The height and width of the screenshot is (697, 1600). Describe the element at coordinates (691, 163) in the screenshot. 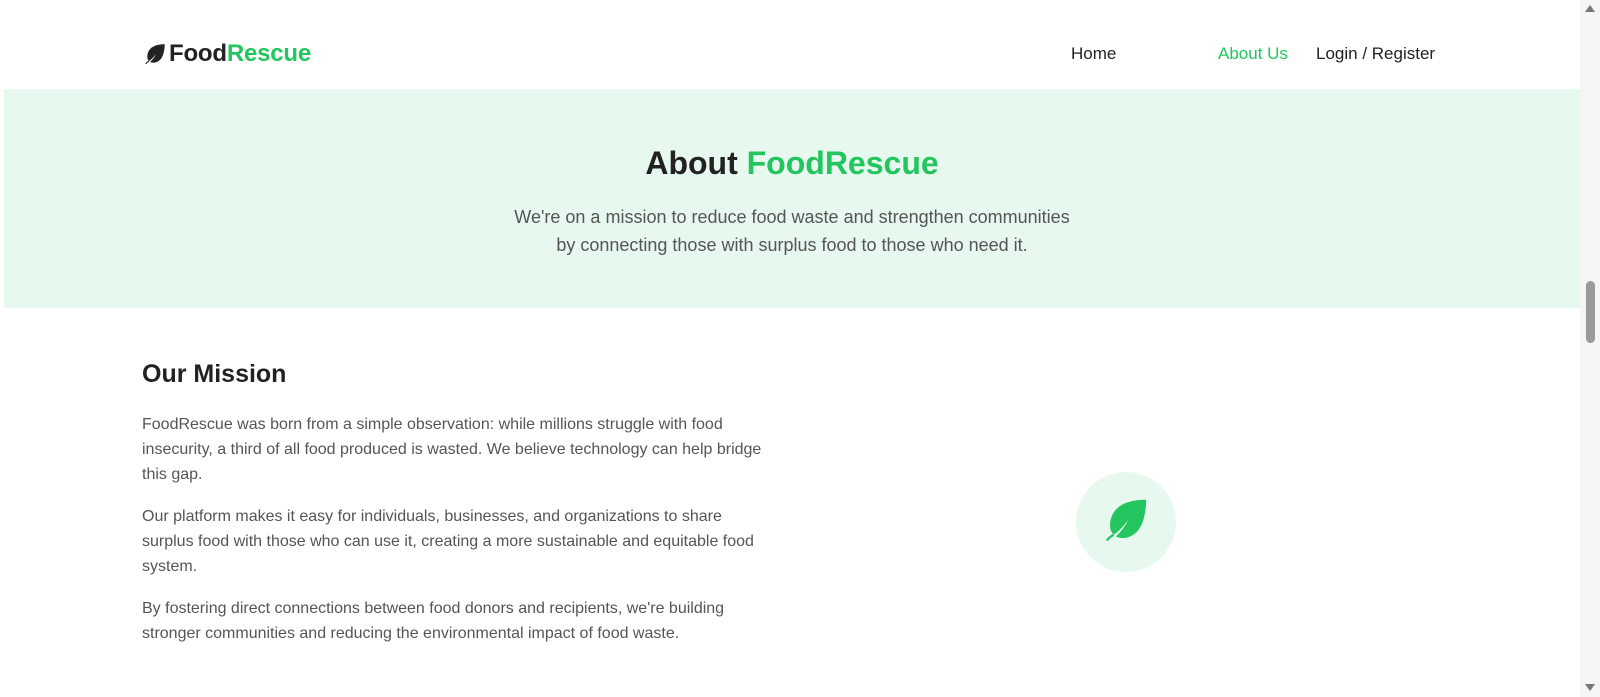

I see `hero-title-prefix: About` at that location.